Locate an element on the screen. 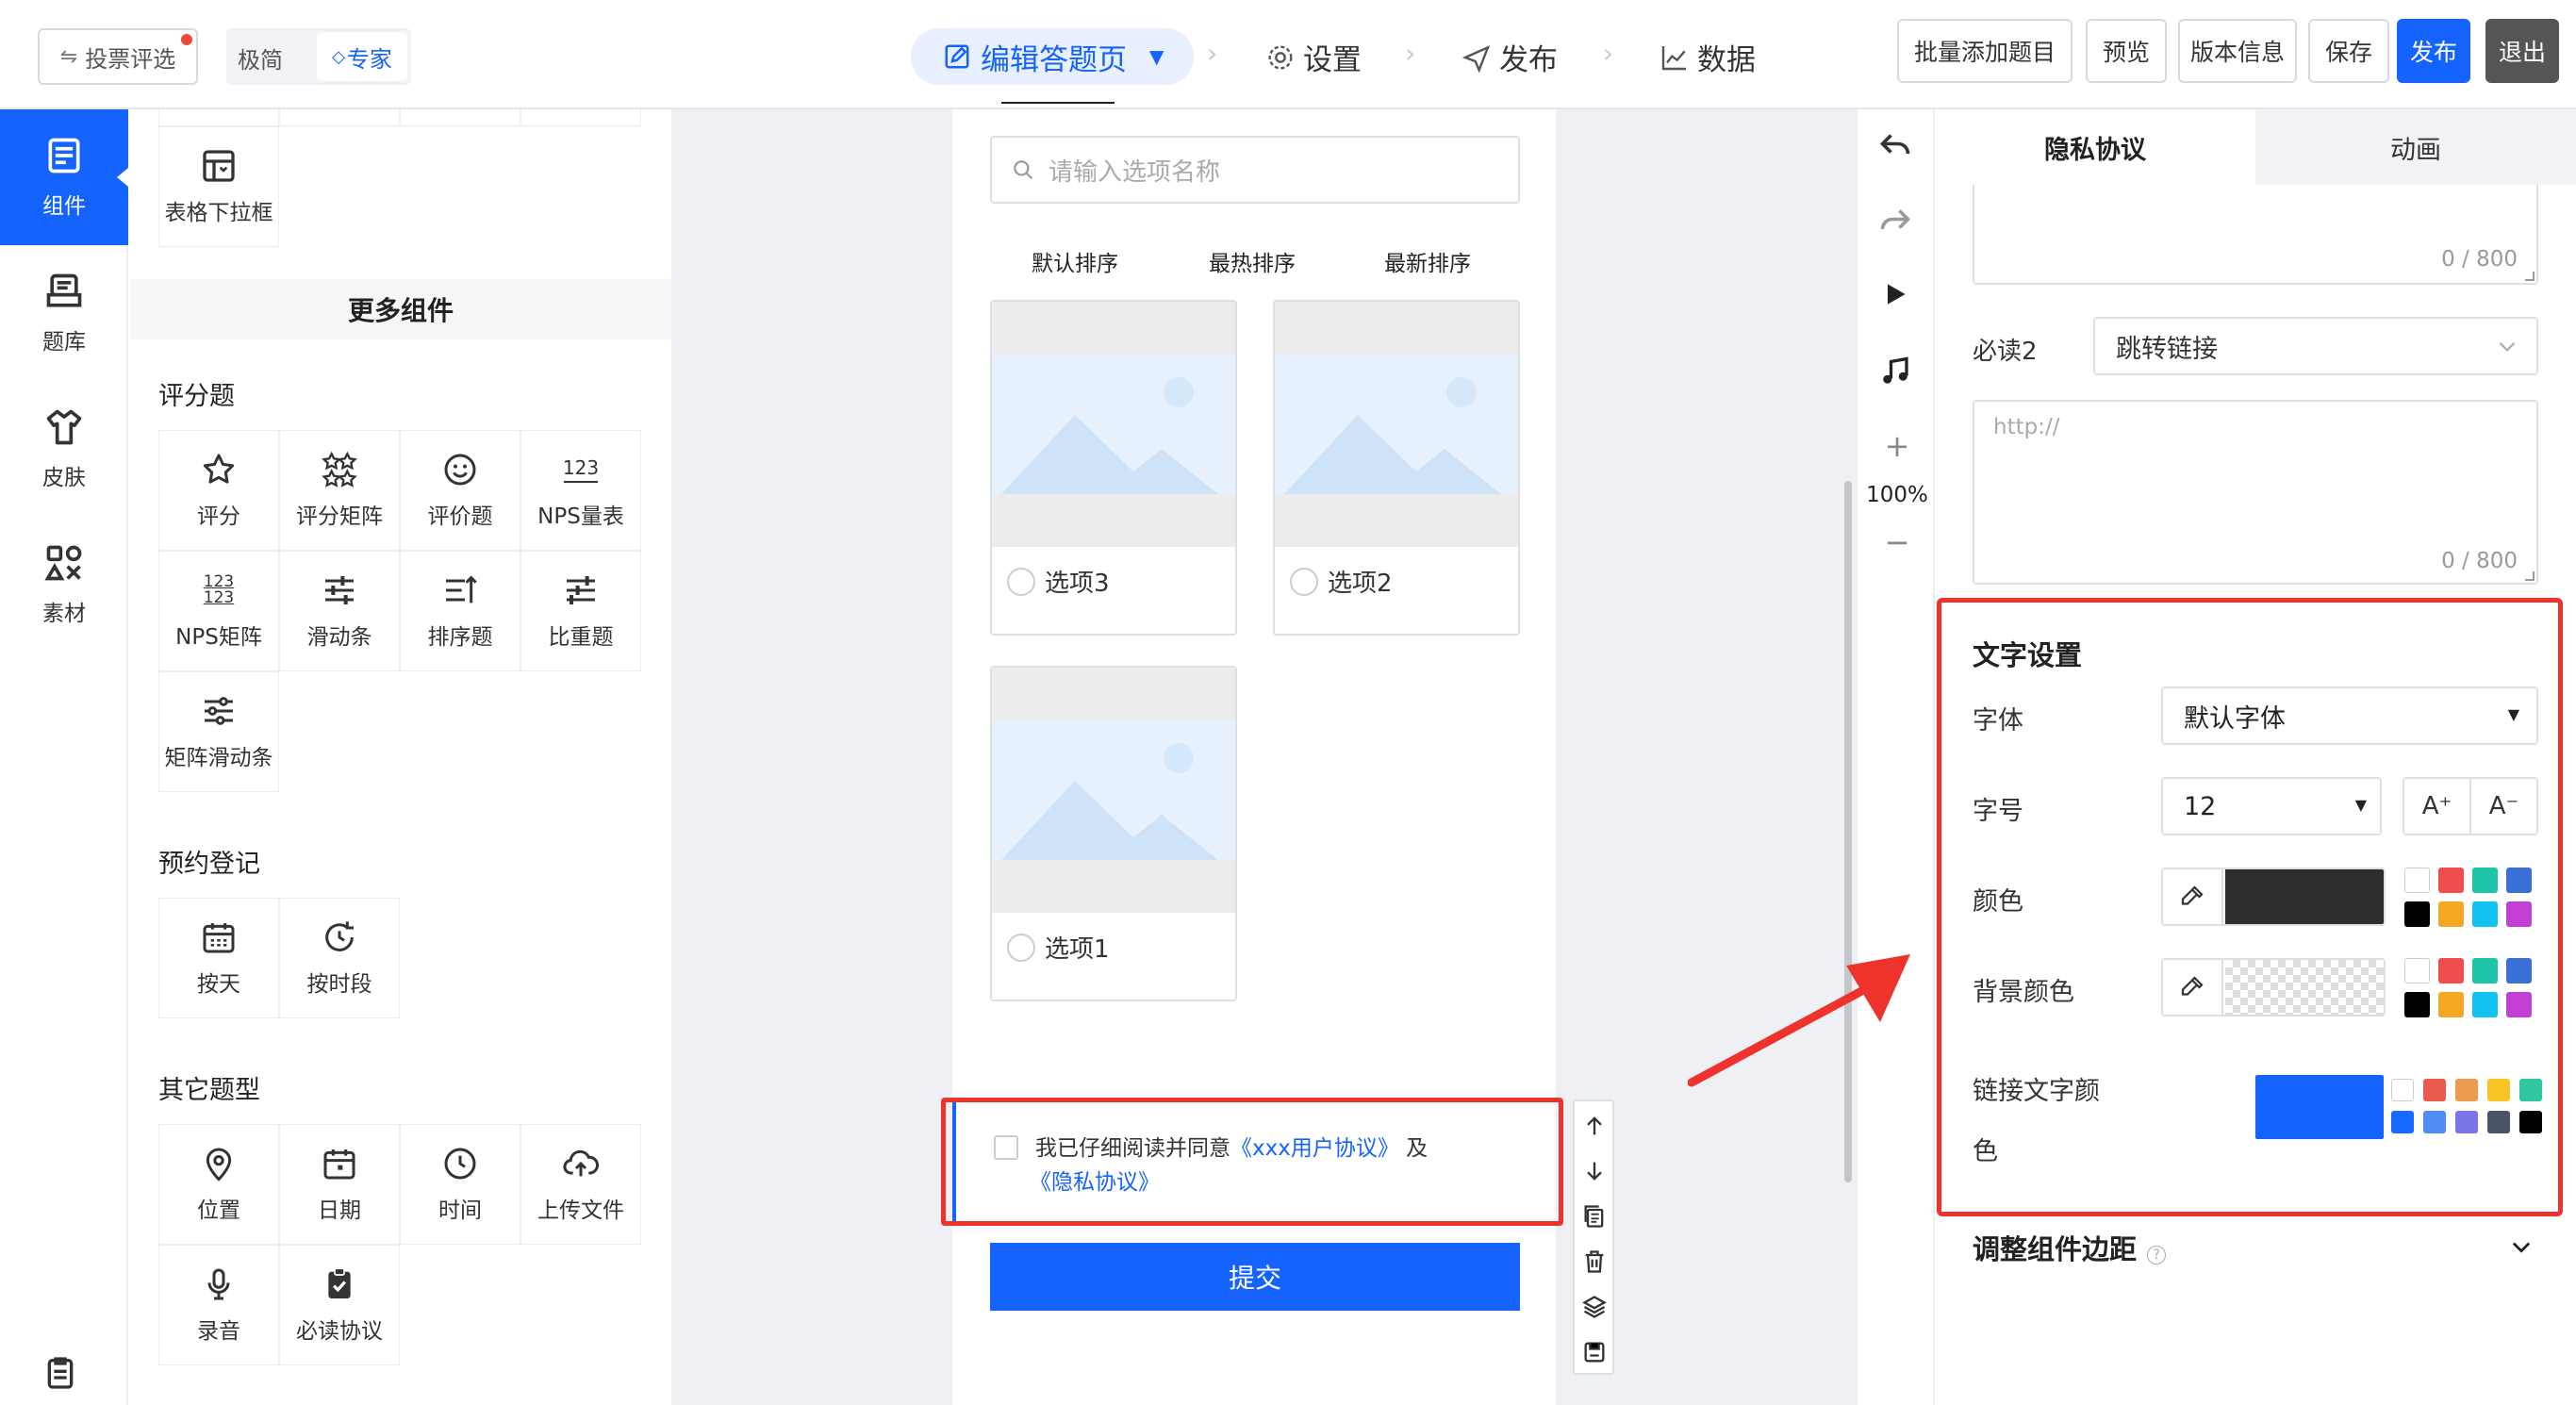 This screenshot has height=1405, width=2576. play-icon is located at coordinates (1895, 294).